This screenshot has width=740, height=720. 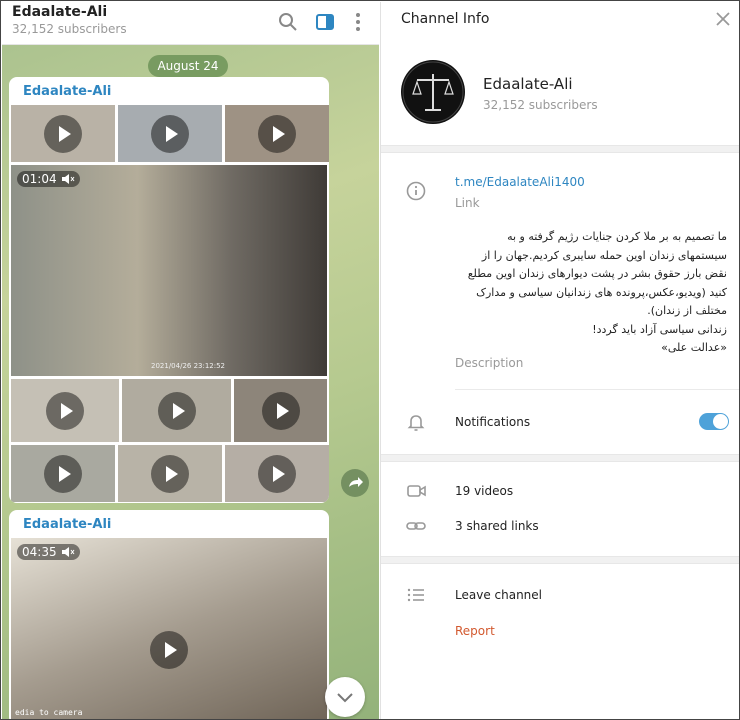 I want to click on chevron-down-icon, so click(x=345, y=698).